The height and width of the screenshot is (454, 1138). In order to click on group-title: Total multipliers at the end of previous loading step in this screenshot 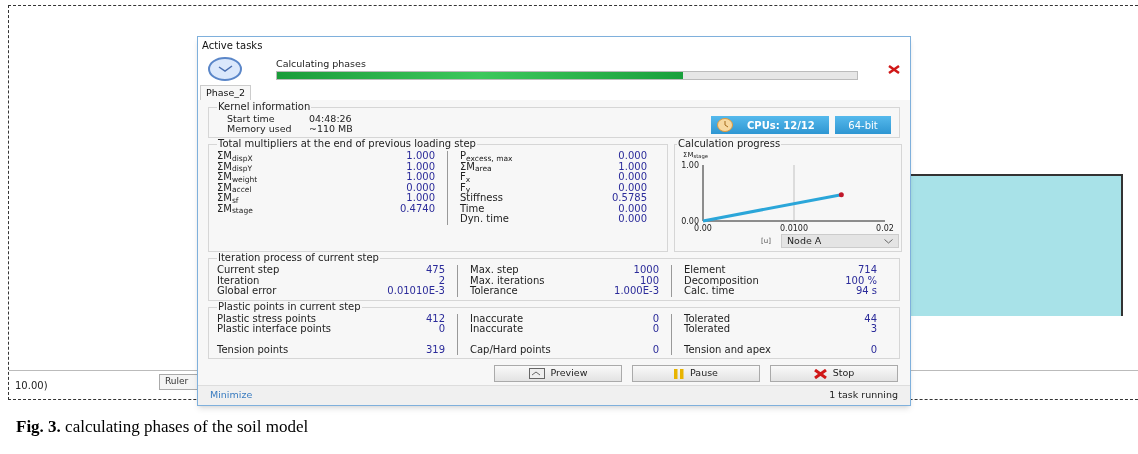, I will do `click(347, 144)`.